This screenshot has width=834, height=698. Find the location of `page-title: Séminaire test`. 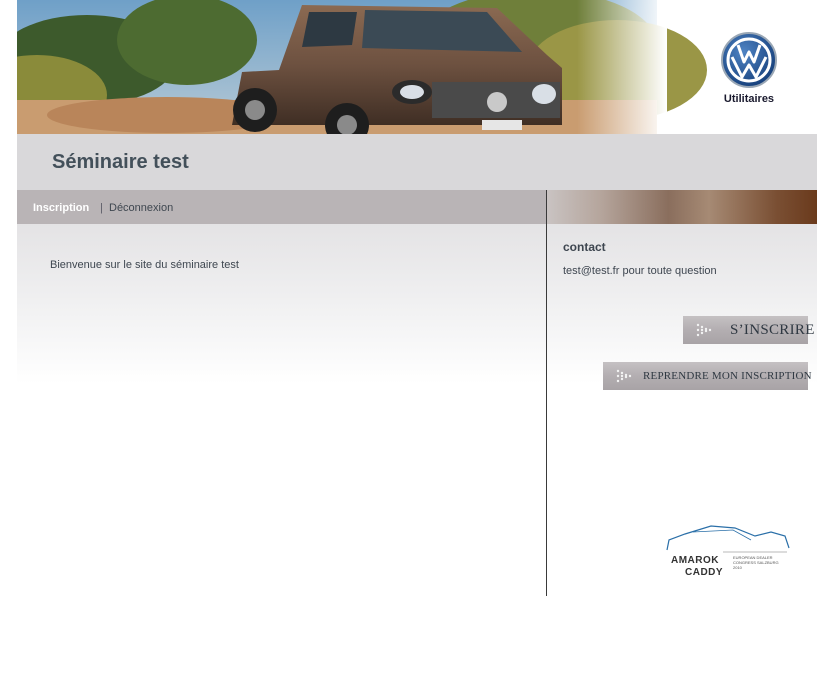

page-title: Séminaire test is located at coordinates (120, 162).